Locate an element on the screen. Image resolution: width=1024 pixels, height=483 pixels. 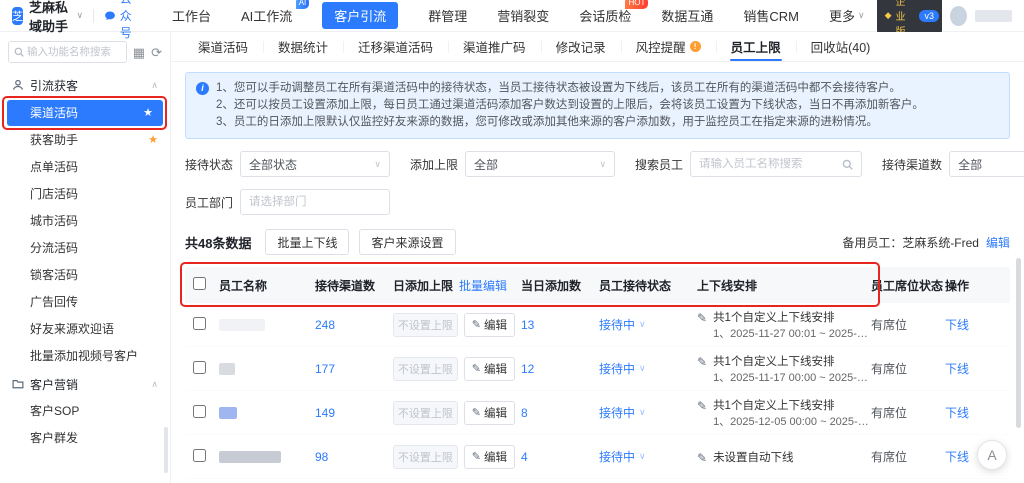
tab-item: 渠道推广码 is located at coordinates (494, 46).